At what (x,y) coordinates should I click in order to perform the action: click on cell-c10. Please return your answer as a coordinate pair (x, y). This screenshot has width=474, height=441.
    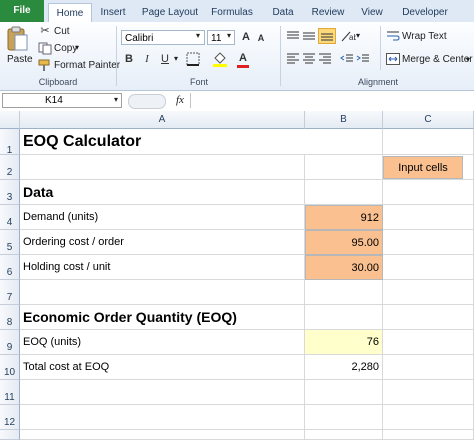
    Looking at the image, I should click on (428, 367).